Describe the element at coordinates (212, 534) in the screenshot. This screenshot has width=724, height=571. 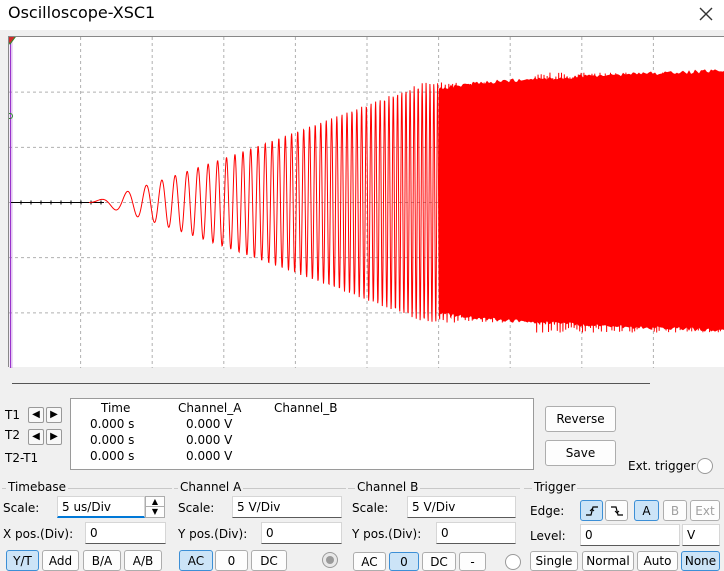
I see `channel-a-ypos-label: Y pos.(Div):` at that location.